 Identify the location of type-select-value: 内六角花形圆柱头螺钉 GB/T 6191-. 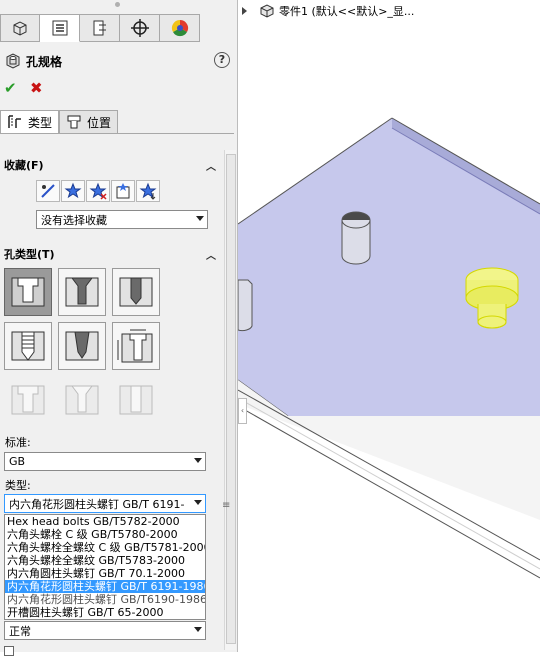
(97, 504).